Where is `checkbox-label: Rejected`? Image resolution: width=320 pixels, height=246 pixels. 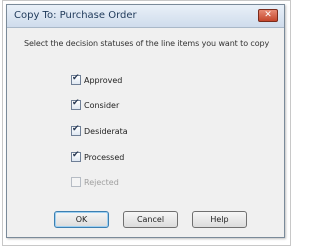
checkbox-label: Rejected is located at coordinates (101, 182).